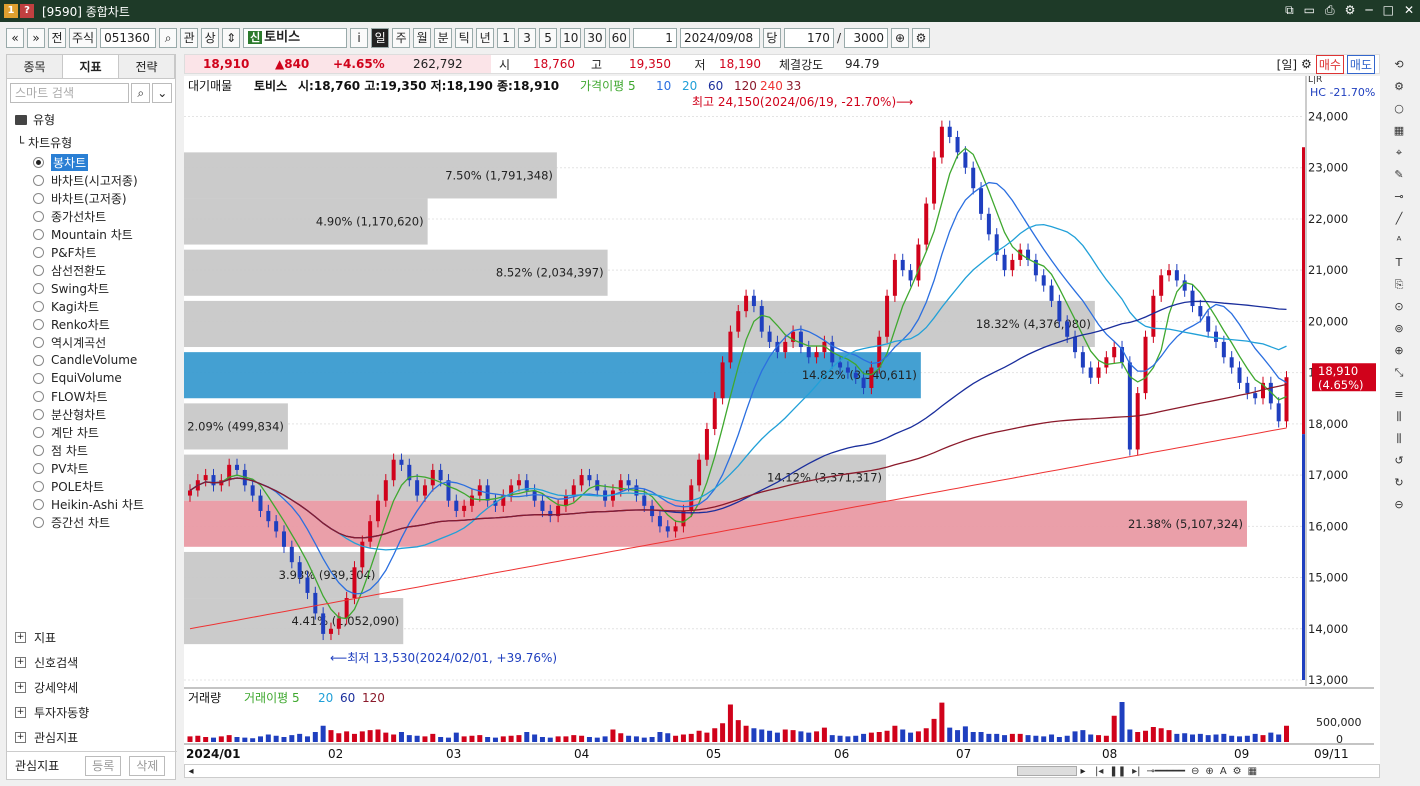 The image size is (1420, 786). Describe the element at coordinates (191, 771) in the screenshot. I see `scroll-left-icon: ◂` at that location.